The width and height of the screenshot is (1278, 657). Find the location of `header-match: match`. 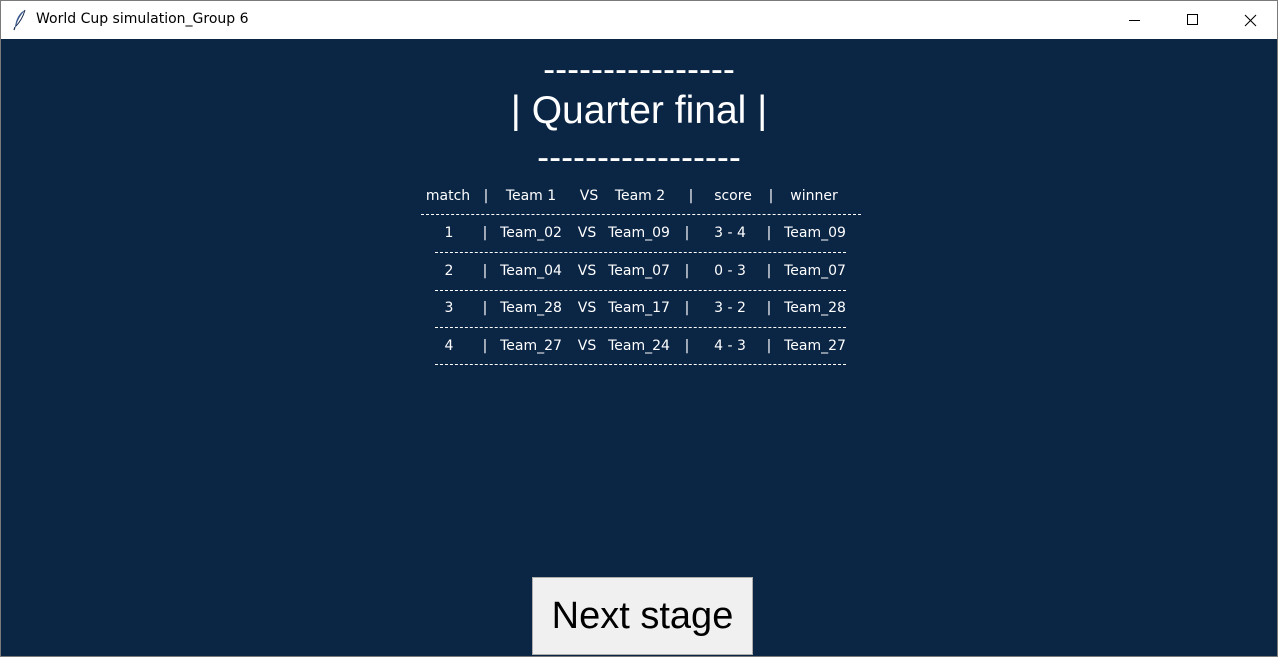

header-match: match is located at coordinates (448, 196).